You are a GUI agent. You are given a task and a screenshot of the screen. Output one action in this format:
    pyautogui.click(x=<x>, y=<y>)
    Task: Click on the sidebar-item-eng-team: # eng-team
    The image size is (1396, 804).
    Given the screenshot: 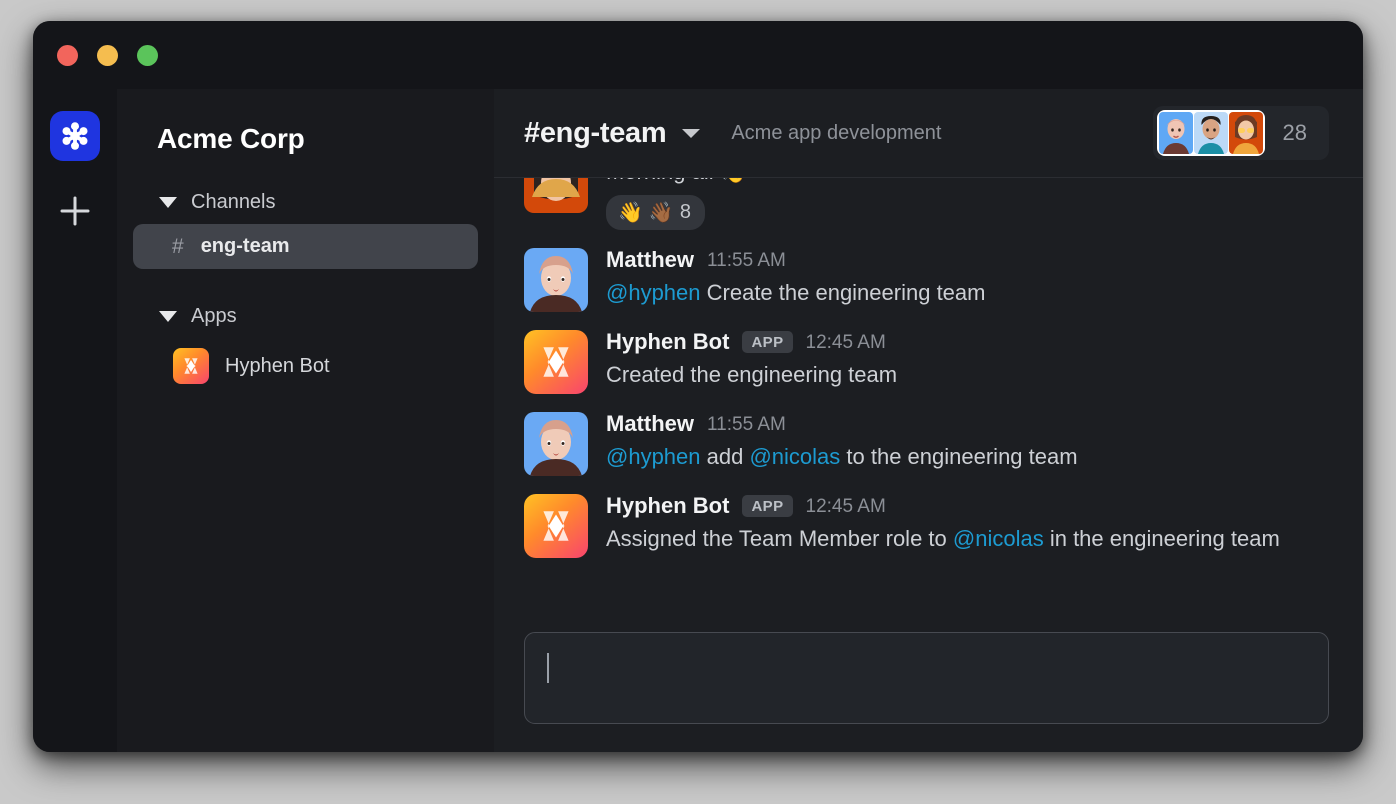 What is the action you would take?
    pyautogui.click(x=305, y=246)
    